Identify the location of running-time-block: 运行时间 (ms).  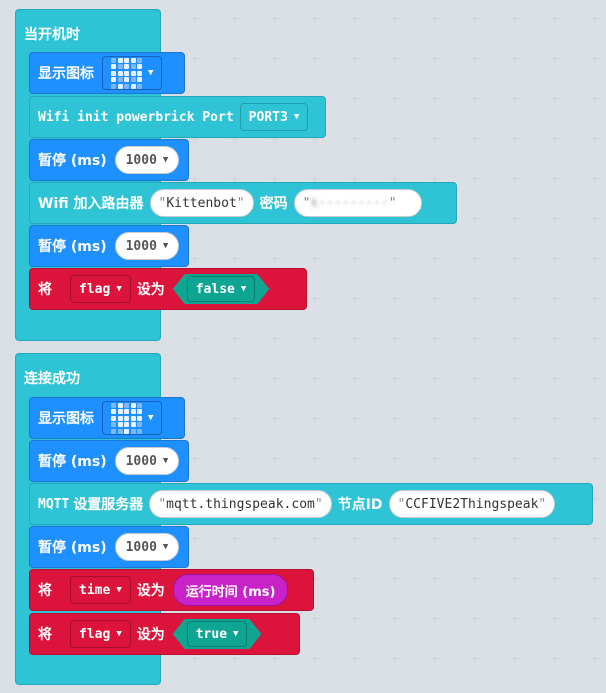
(230, 590).